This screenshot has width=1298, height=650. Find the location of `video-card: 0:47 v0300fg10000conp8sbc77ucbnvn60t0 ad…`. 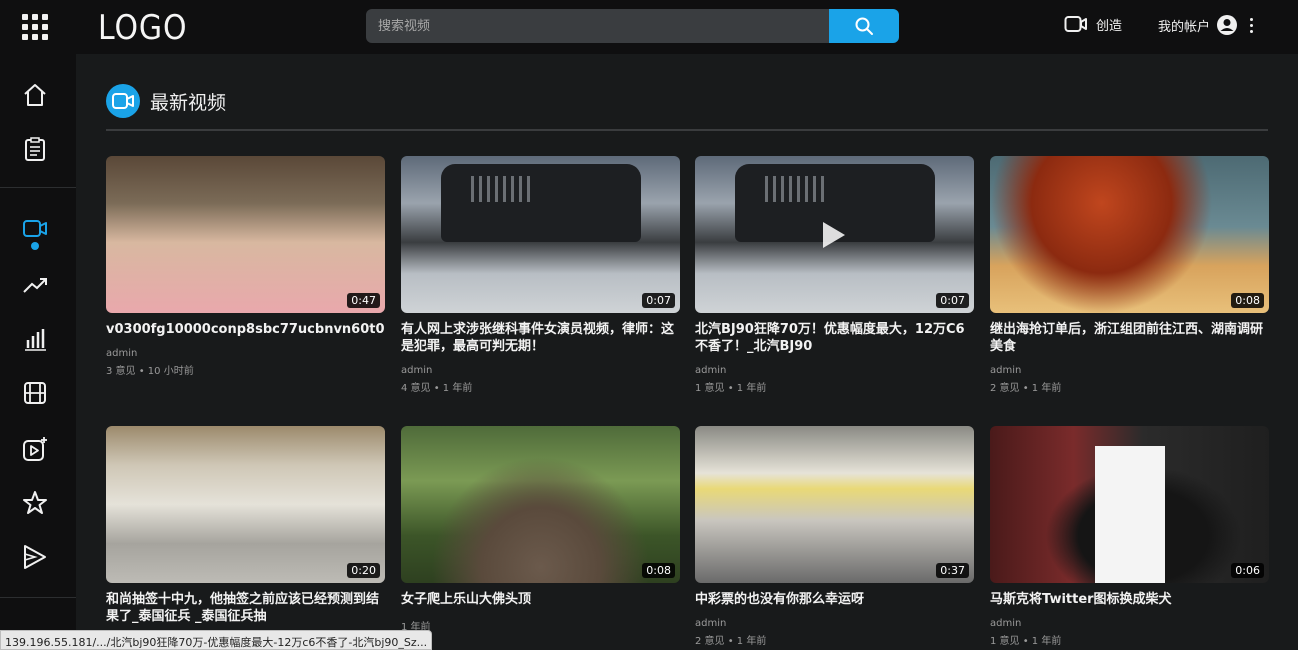

video-card: 0:47 v0300fg10000conp8sbc77ucbnvn60t0 ad… is located at coordinates (245, 266).